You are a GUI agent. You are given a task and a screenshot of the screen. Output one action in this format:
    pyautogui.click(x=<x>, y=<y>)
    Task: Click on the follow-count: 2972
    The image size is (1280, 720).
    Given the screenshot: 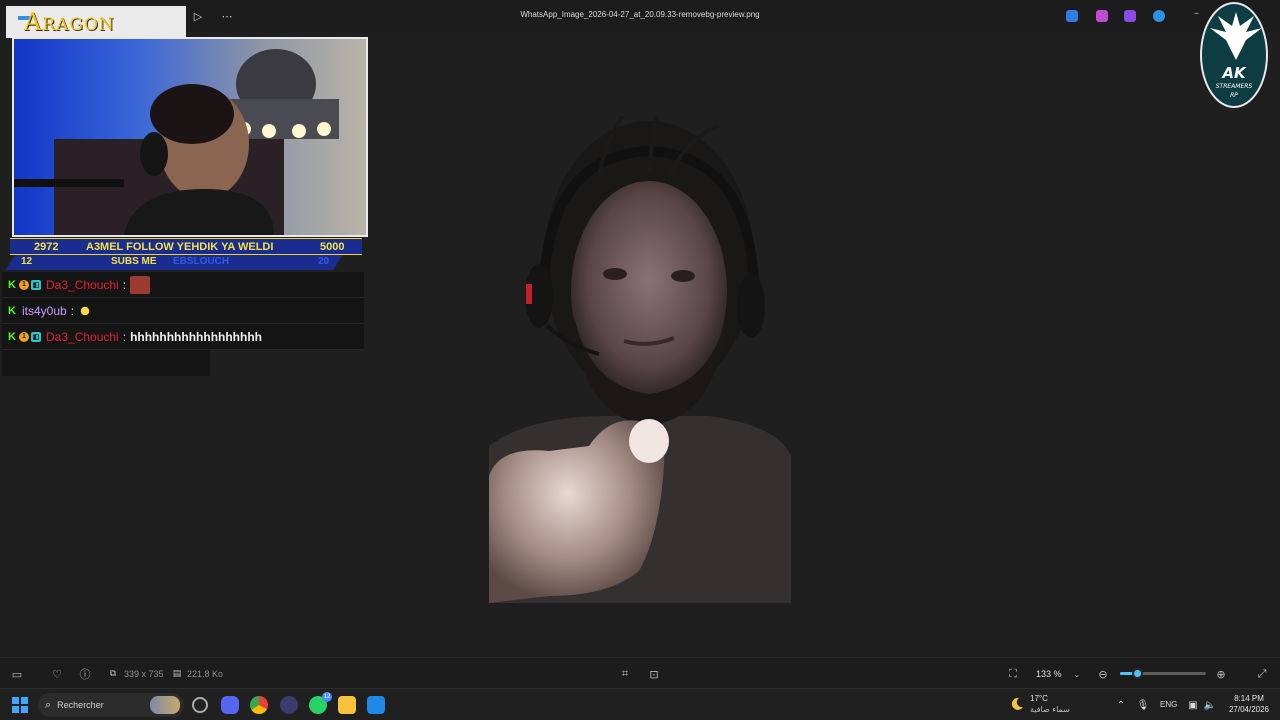 What is the action you would take?
    pyautogui.click(x=46, y=247)
    